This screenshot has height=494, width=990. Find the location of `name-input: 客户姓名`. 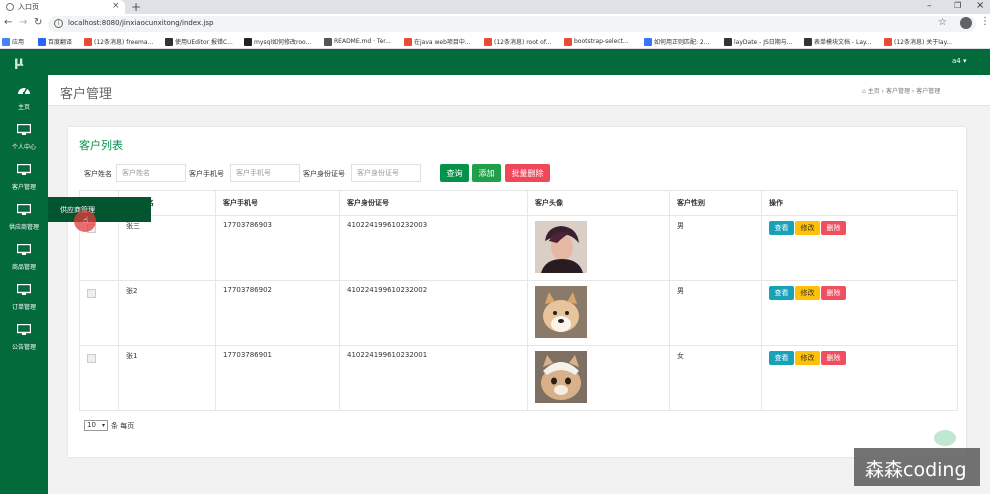

name-input: 客户姓名 is located at coordinates (151, 173).